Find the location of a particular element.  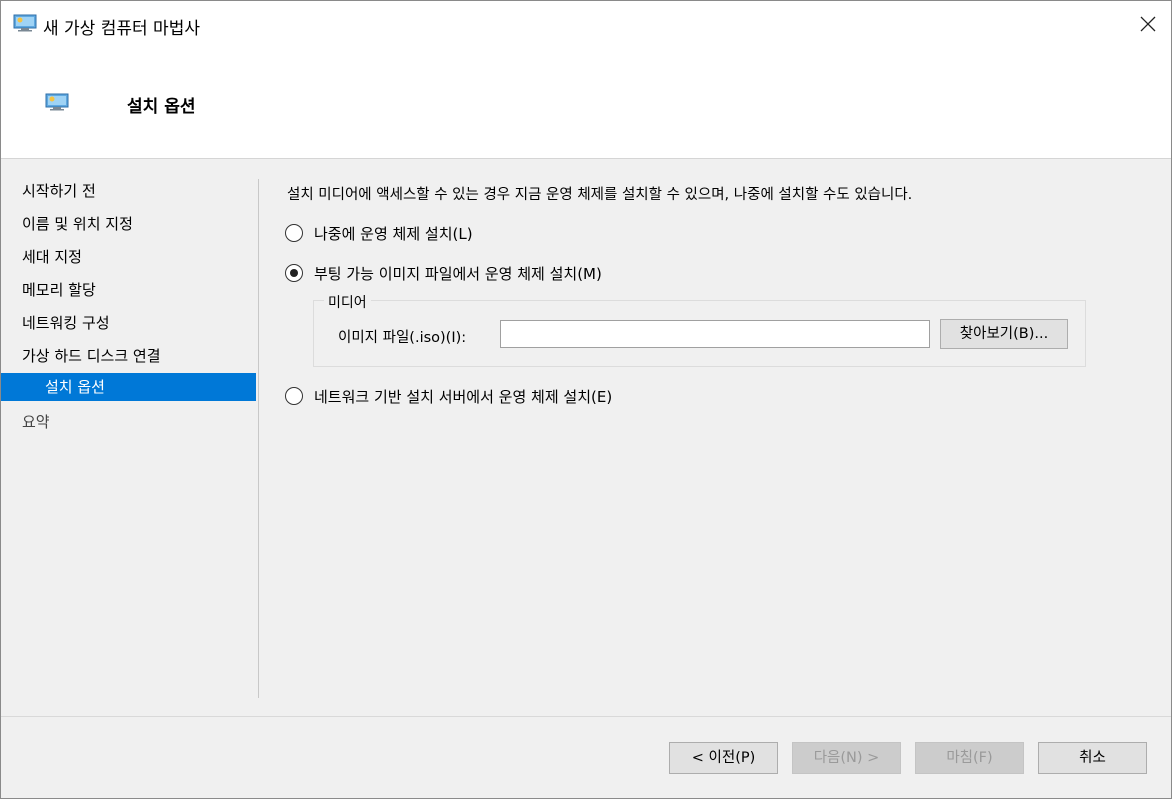

nav-item-generation: 세대 지정 is located at coordinates (130, 257).